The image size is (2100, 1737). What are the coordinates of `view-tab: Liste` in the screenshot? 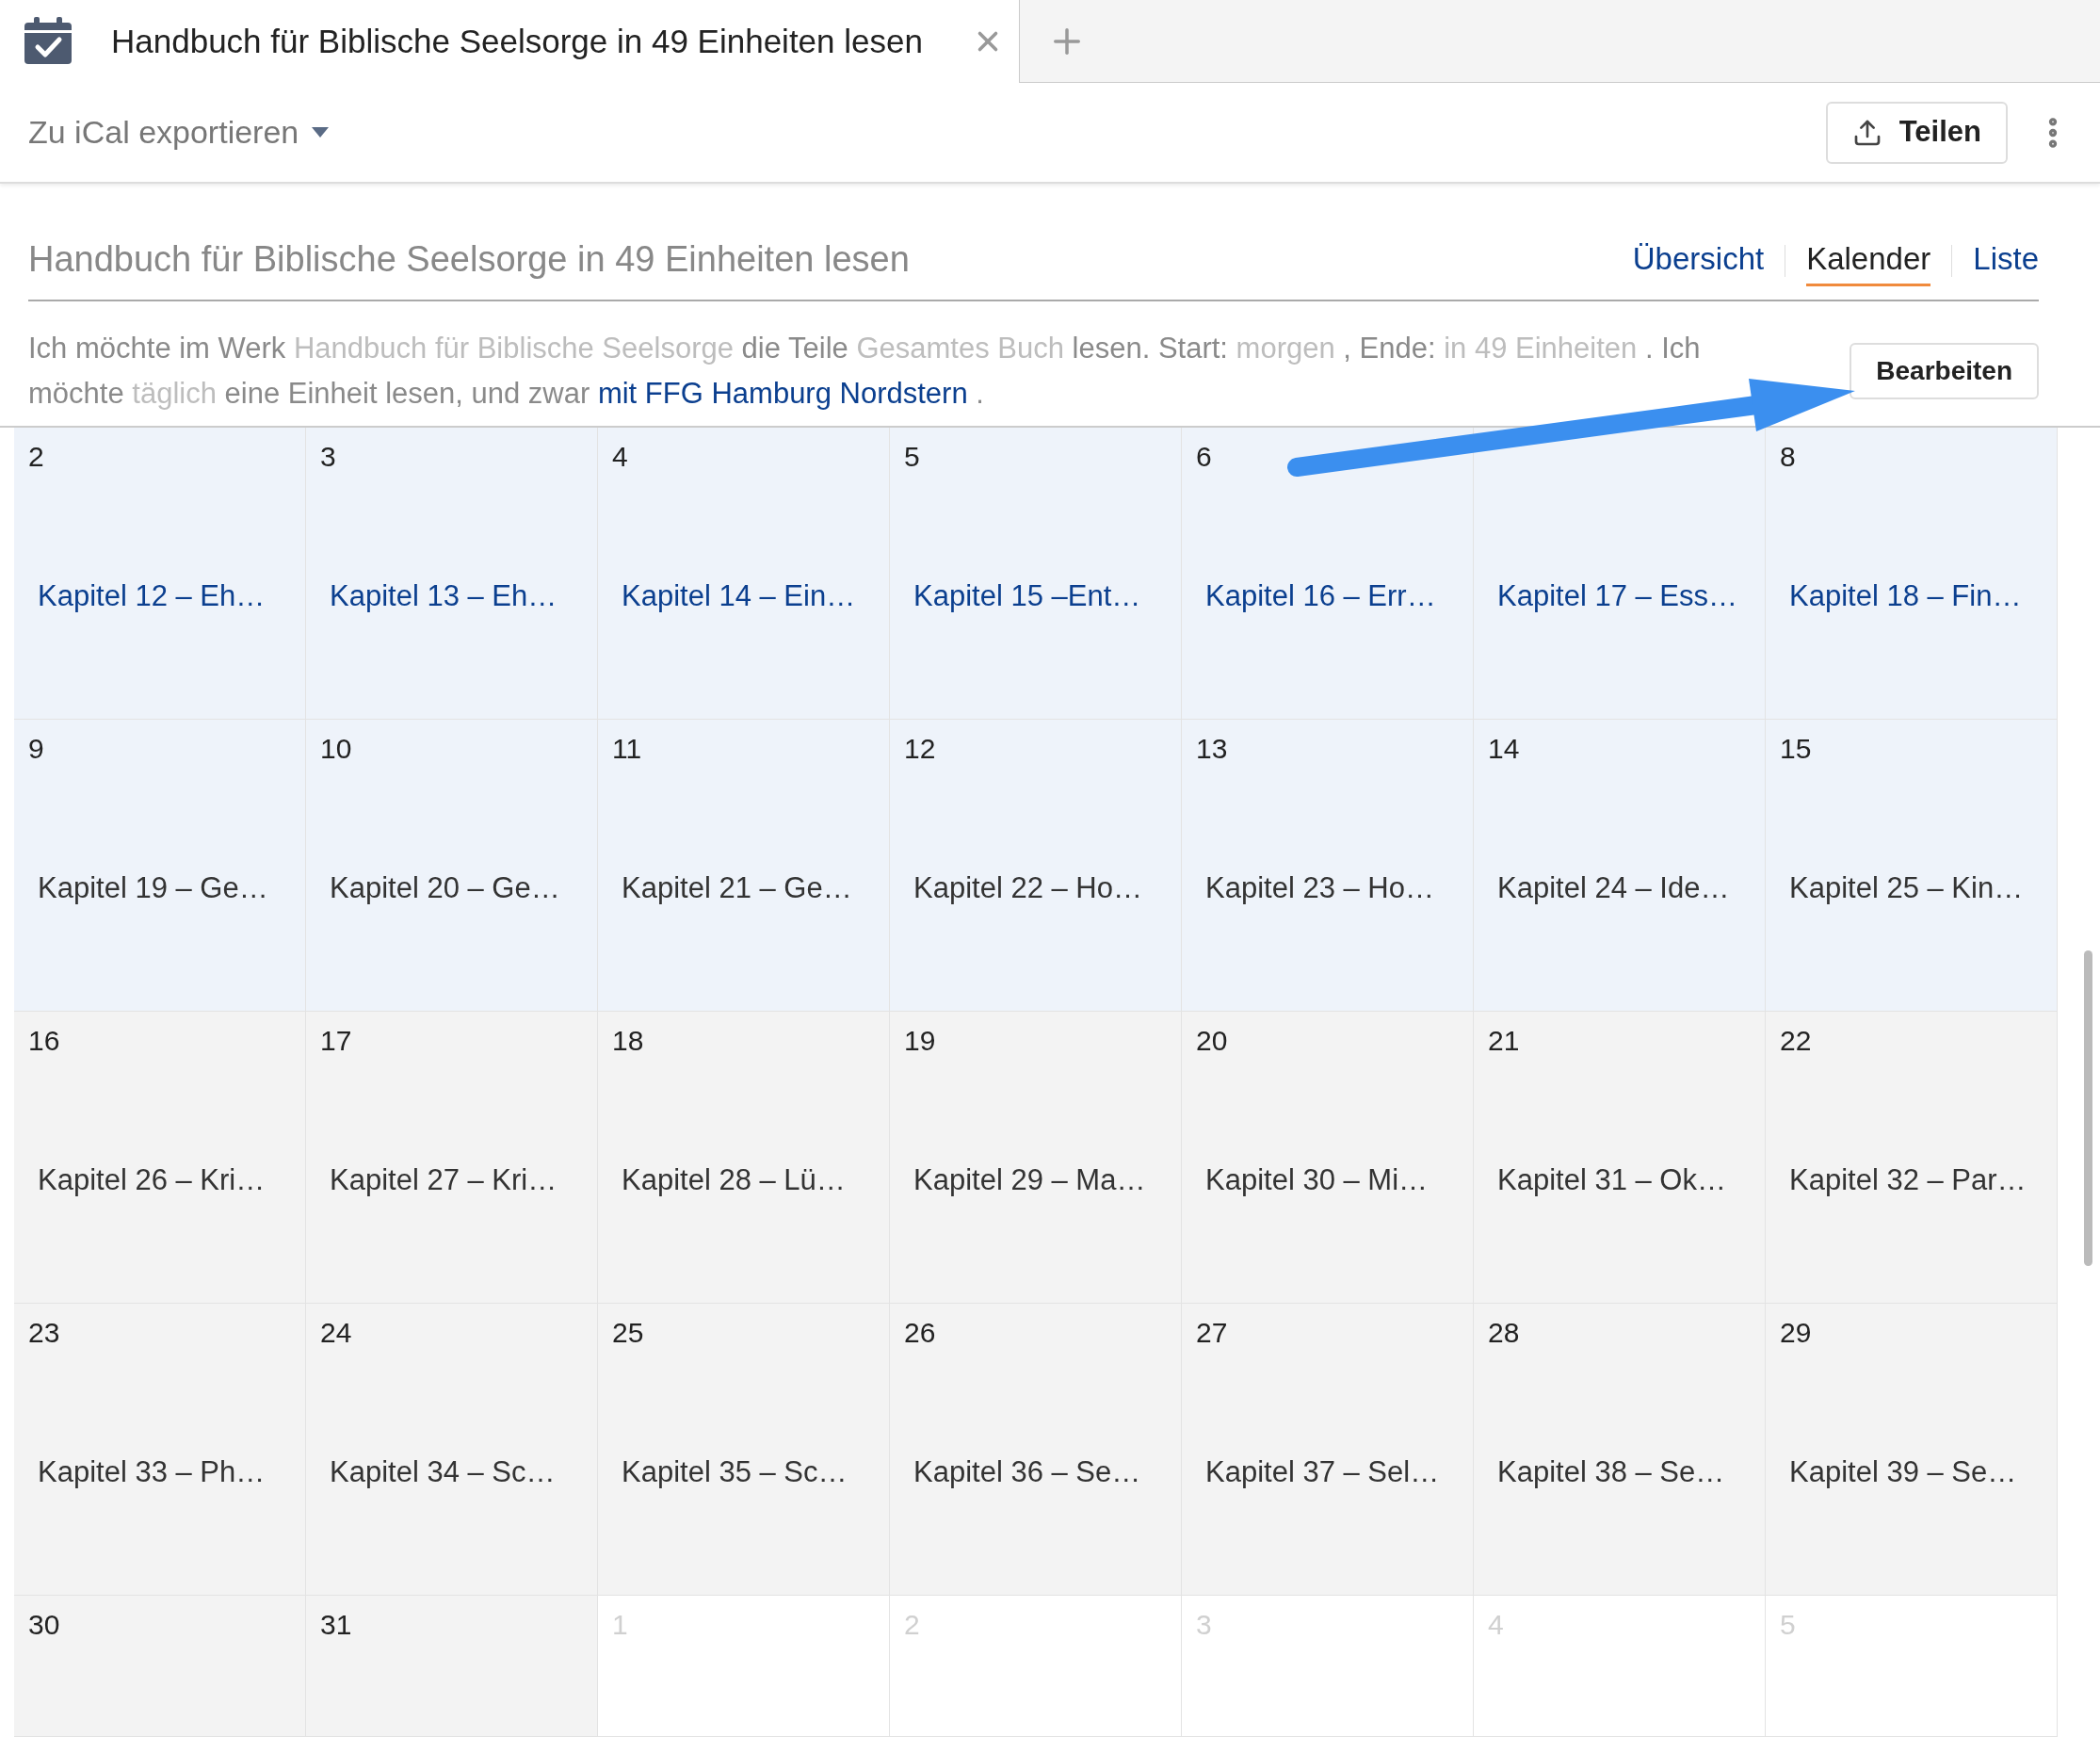 It's located at (2006, 260).